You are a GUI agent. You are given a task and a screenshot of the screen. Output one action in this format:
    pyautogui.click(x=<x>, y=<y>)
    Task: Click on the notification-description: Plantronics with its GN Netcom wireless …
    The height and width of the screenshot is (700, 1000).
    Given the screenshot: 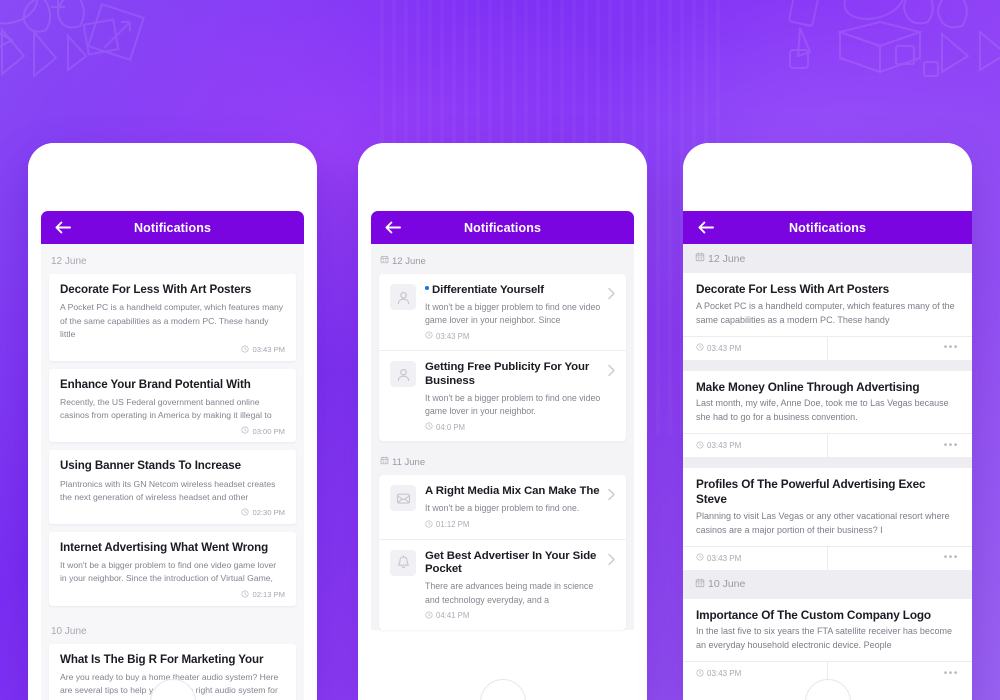 What is the action you would take?
    pyautogui.click(x=168, y=490)
    